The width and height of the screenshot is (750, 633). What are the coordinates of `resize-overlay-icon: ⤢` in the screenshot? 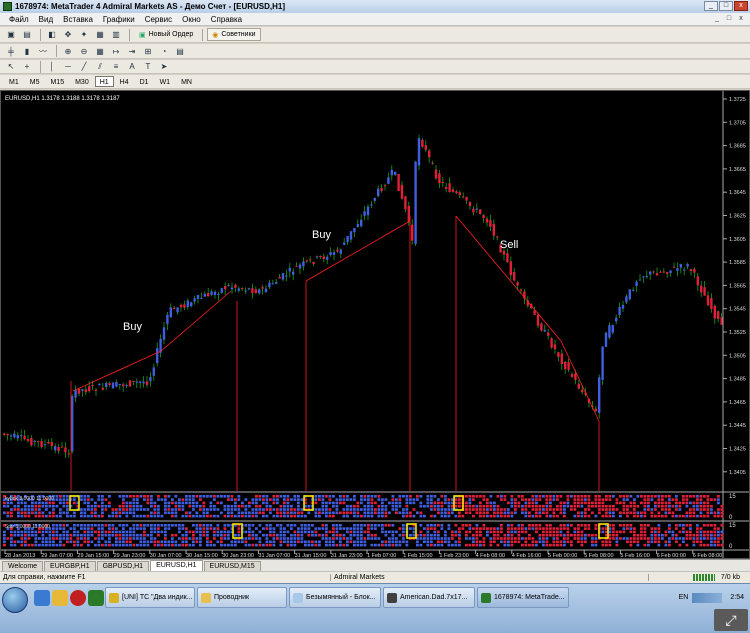 It's located at (731, 620).